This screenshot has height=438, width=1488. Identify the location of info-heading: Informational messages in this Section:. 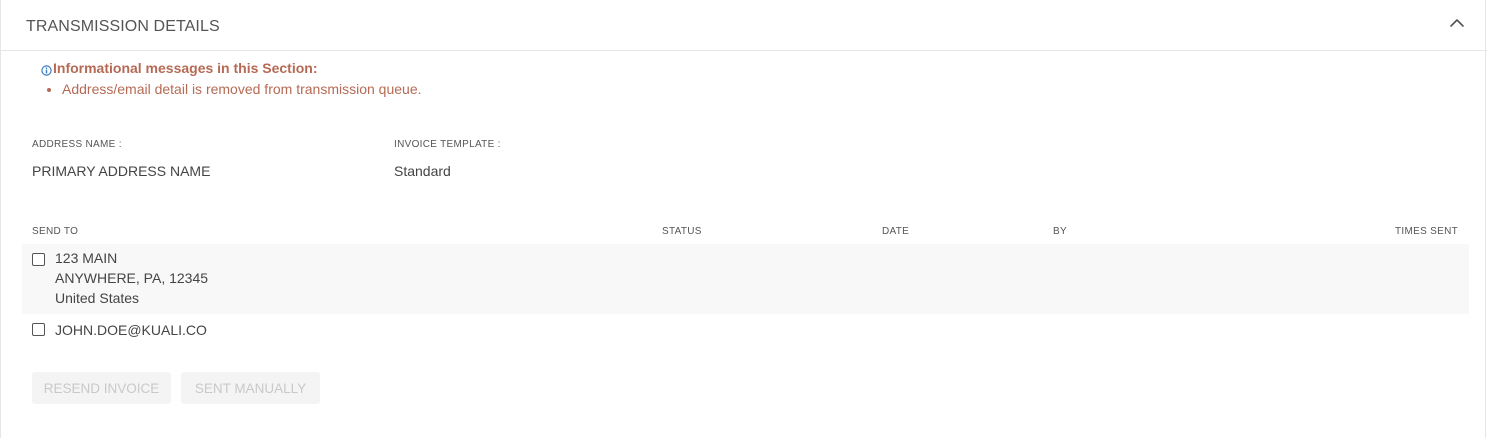
(231, 68).